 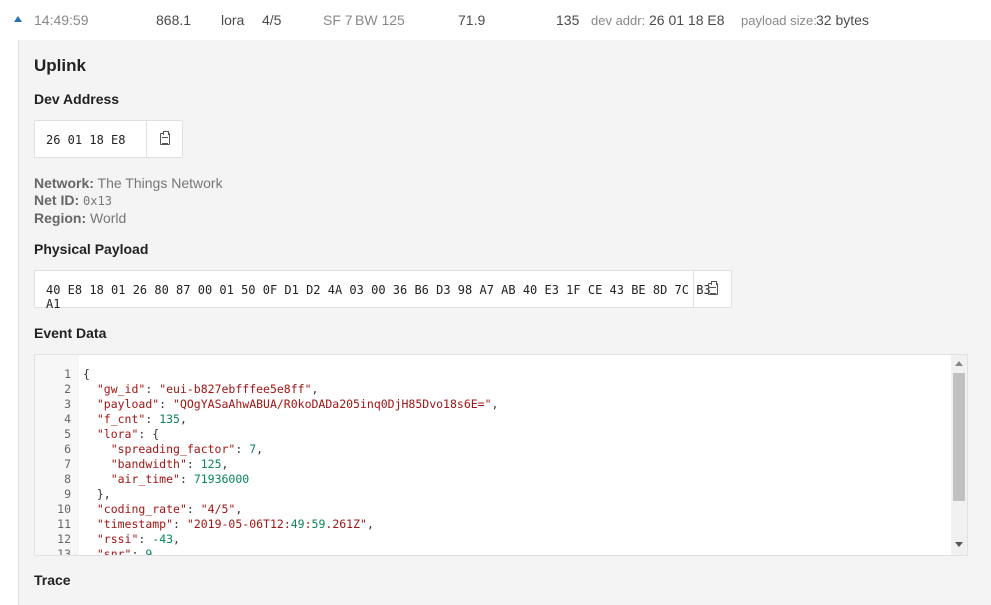 I want to click on region-value: World, so click(x=108, y=218).